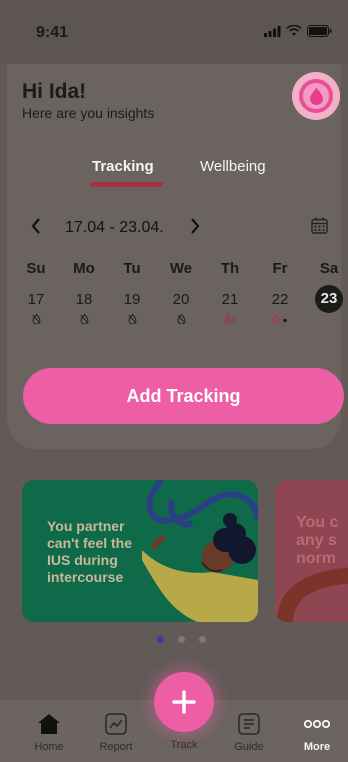  Describe the element at coordinates (84, 268) in the screenshot. I see `day-name: Mo` at that location.